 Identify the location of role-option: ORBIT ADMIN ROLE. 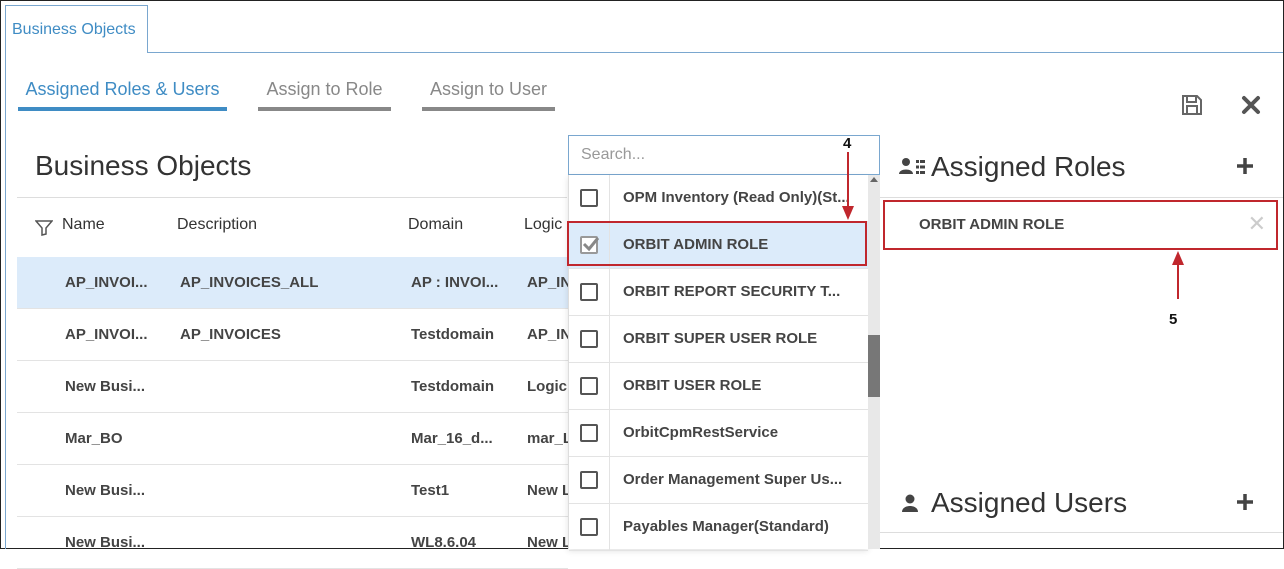
(718, 245).